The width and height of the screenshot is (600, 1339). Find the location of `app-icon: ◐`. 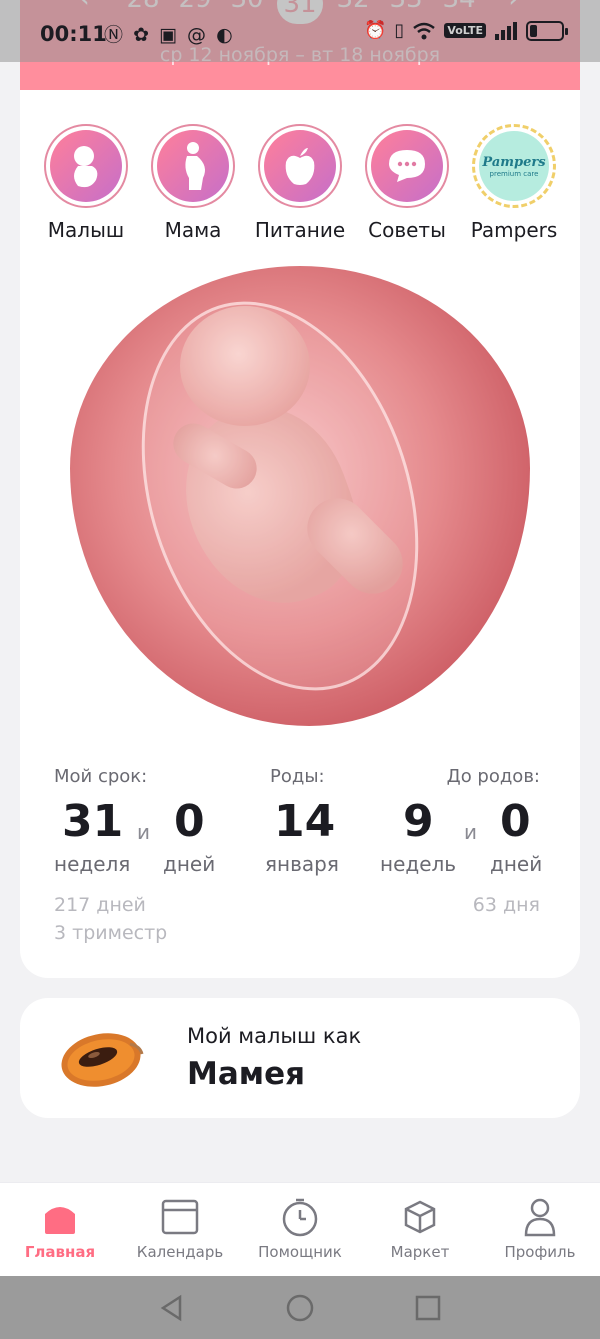

app-icon: ◐ is located at coordinates (225, 35).